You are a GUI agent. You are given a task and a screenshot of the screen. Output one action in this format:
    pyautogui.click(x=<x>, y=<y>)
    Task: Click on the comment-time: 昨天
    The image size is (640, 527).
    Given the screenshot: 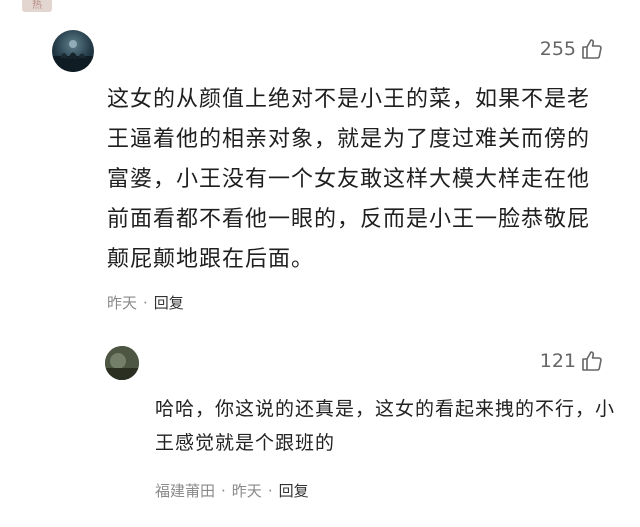 What is the action you would take?
    pyautogui.click(x=122, y=303)
    